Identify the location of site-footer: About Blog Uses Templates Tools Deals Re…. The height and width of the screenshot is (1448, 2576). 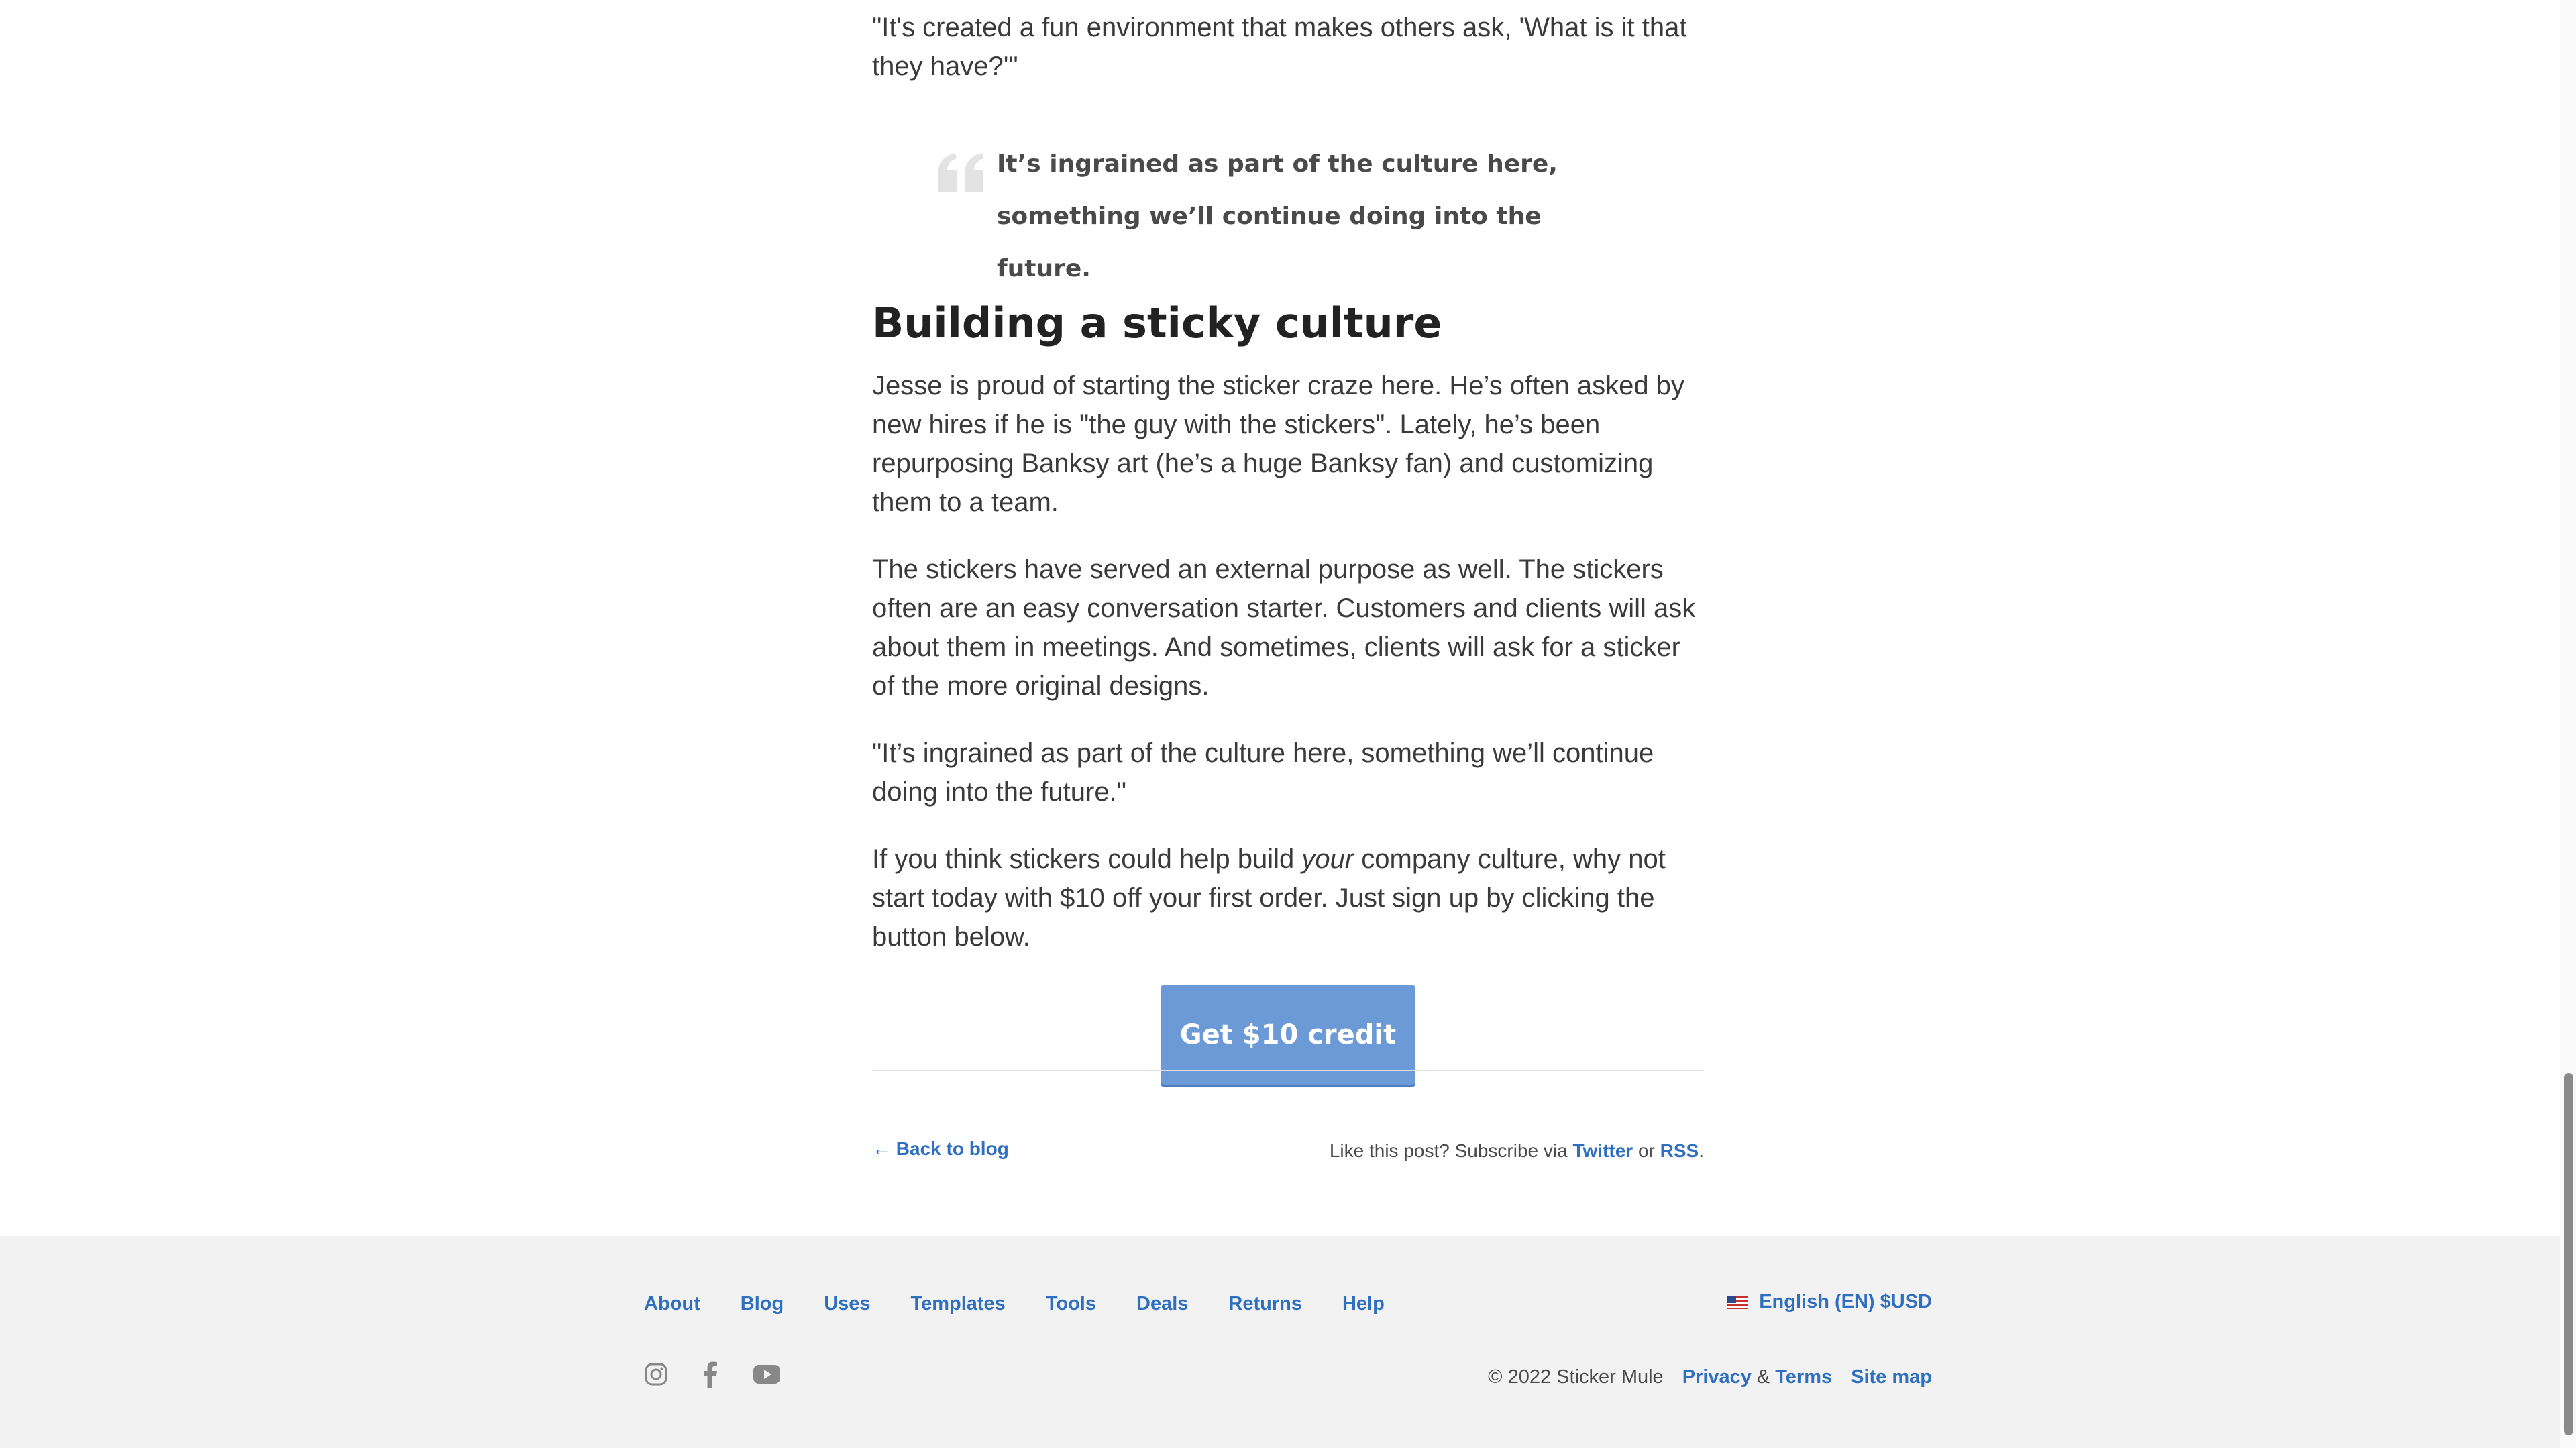
(1288, 1342).